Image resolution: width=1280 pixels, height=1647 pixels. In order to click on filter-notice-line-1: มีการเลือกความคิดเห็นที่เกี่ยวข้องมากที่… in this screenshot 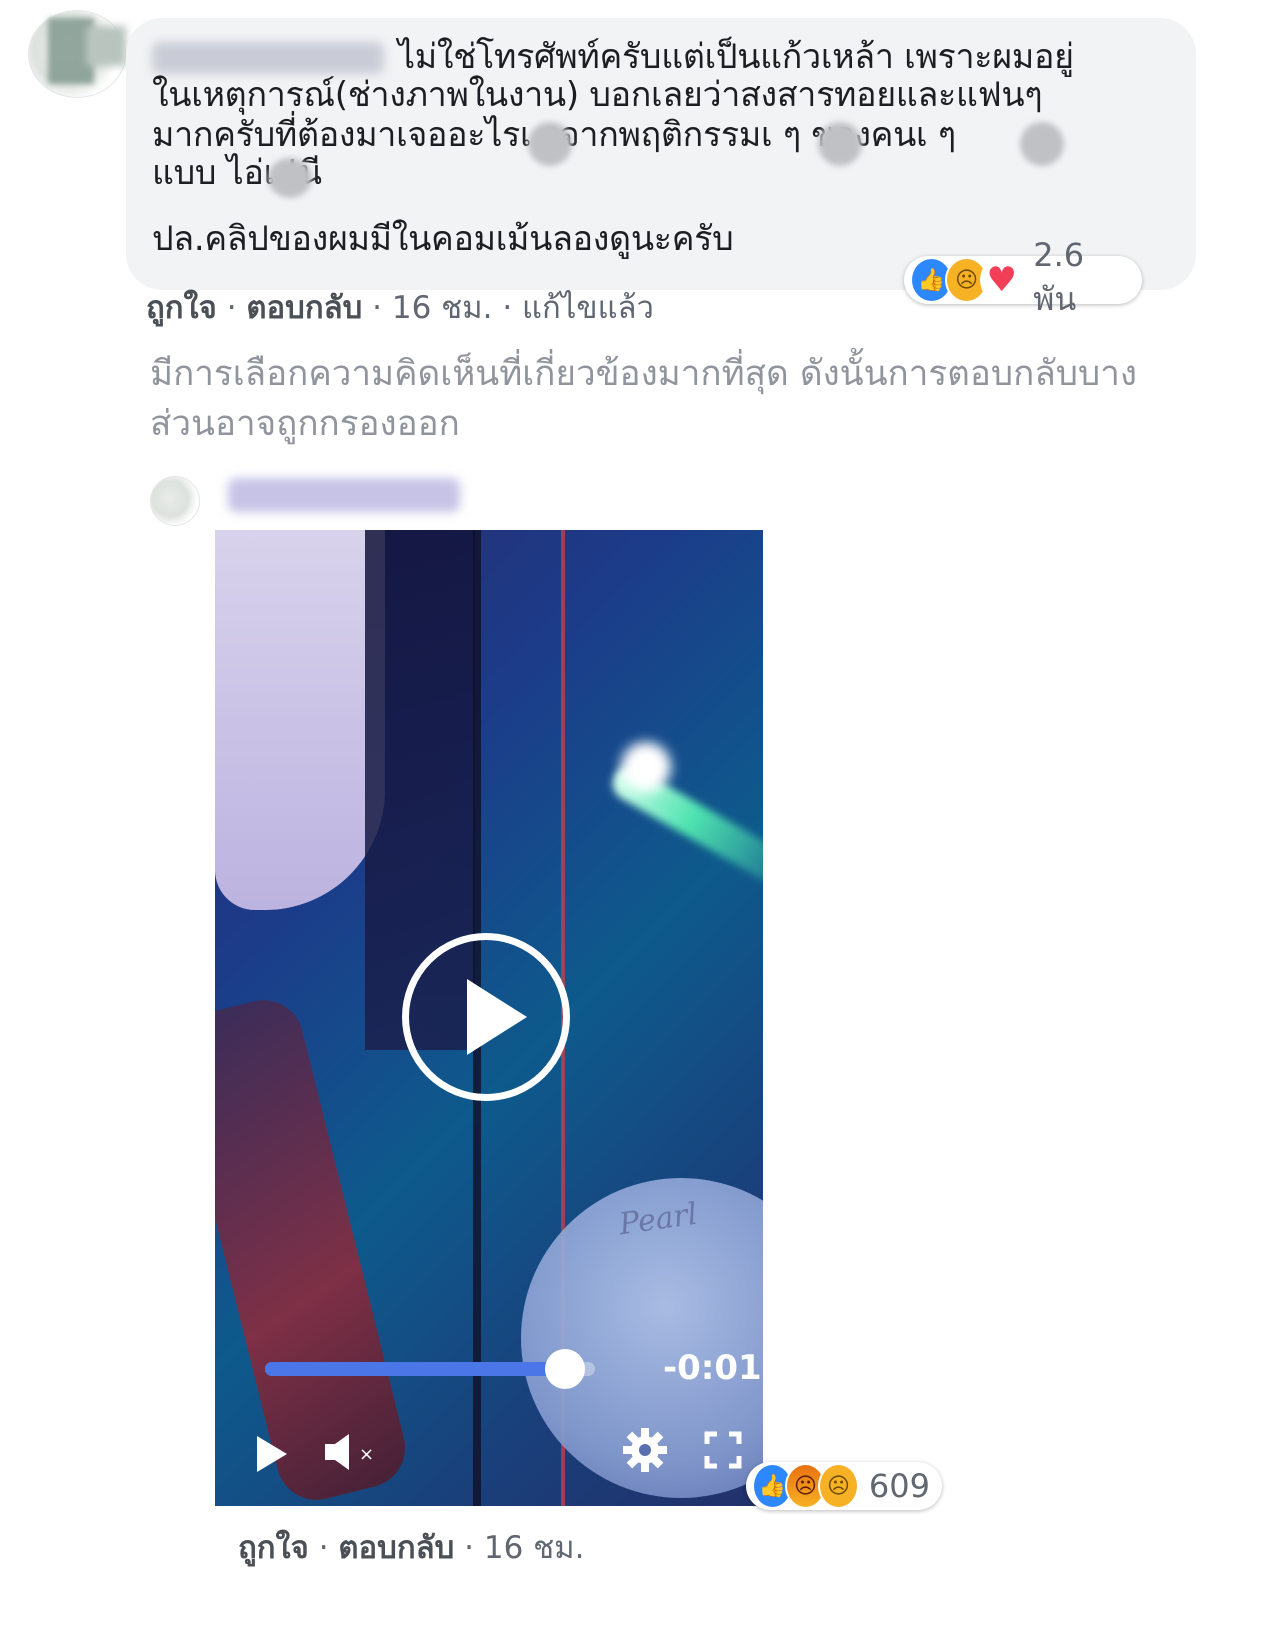, I will do `click(643, 374)`.